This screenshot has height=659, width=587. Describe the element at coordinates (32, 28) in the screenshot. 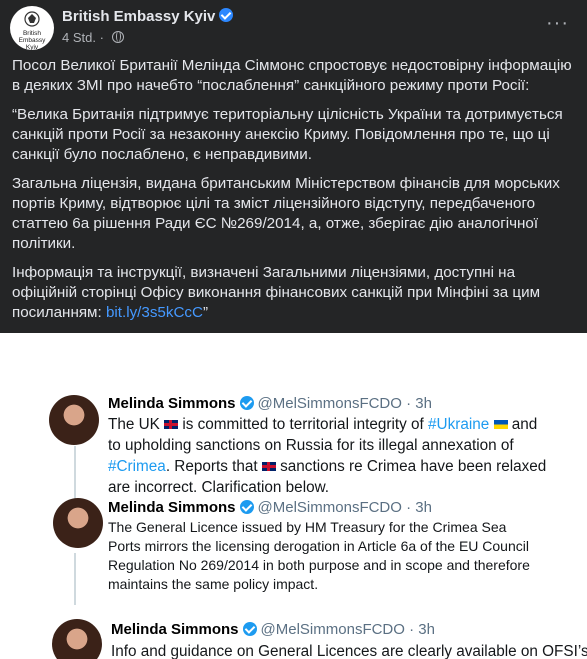

I see `page-avatar: British Embassy Kyiv` at that location.